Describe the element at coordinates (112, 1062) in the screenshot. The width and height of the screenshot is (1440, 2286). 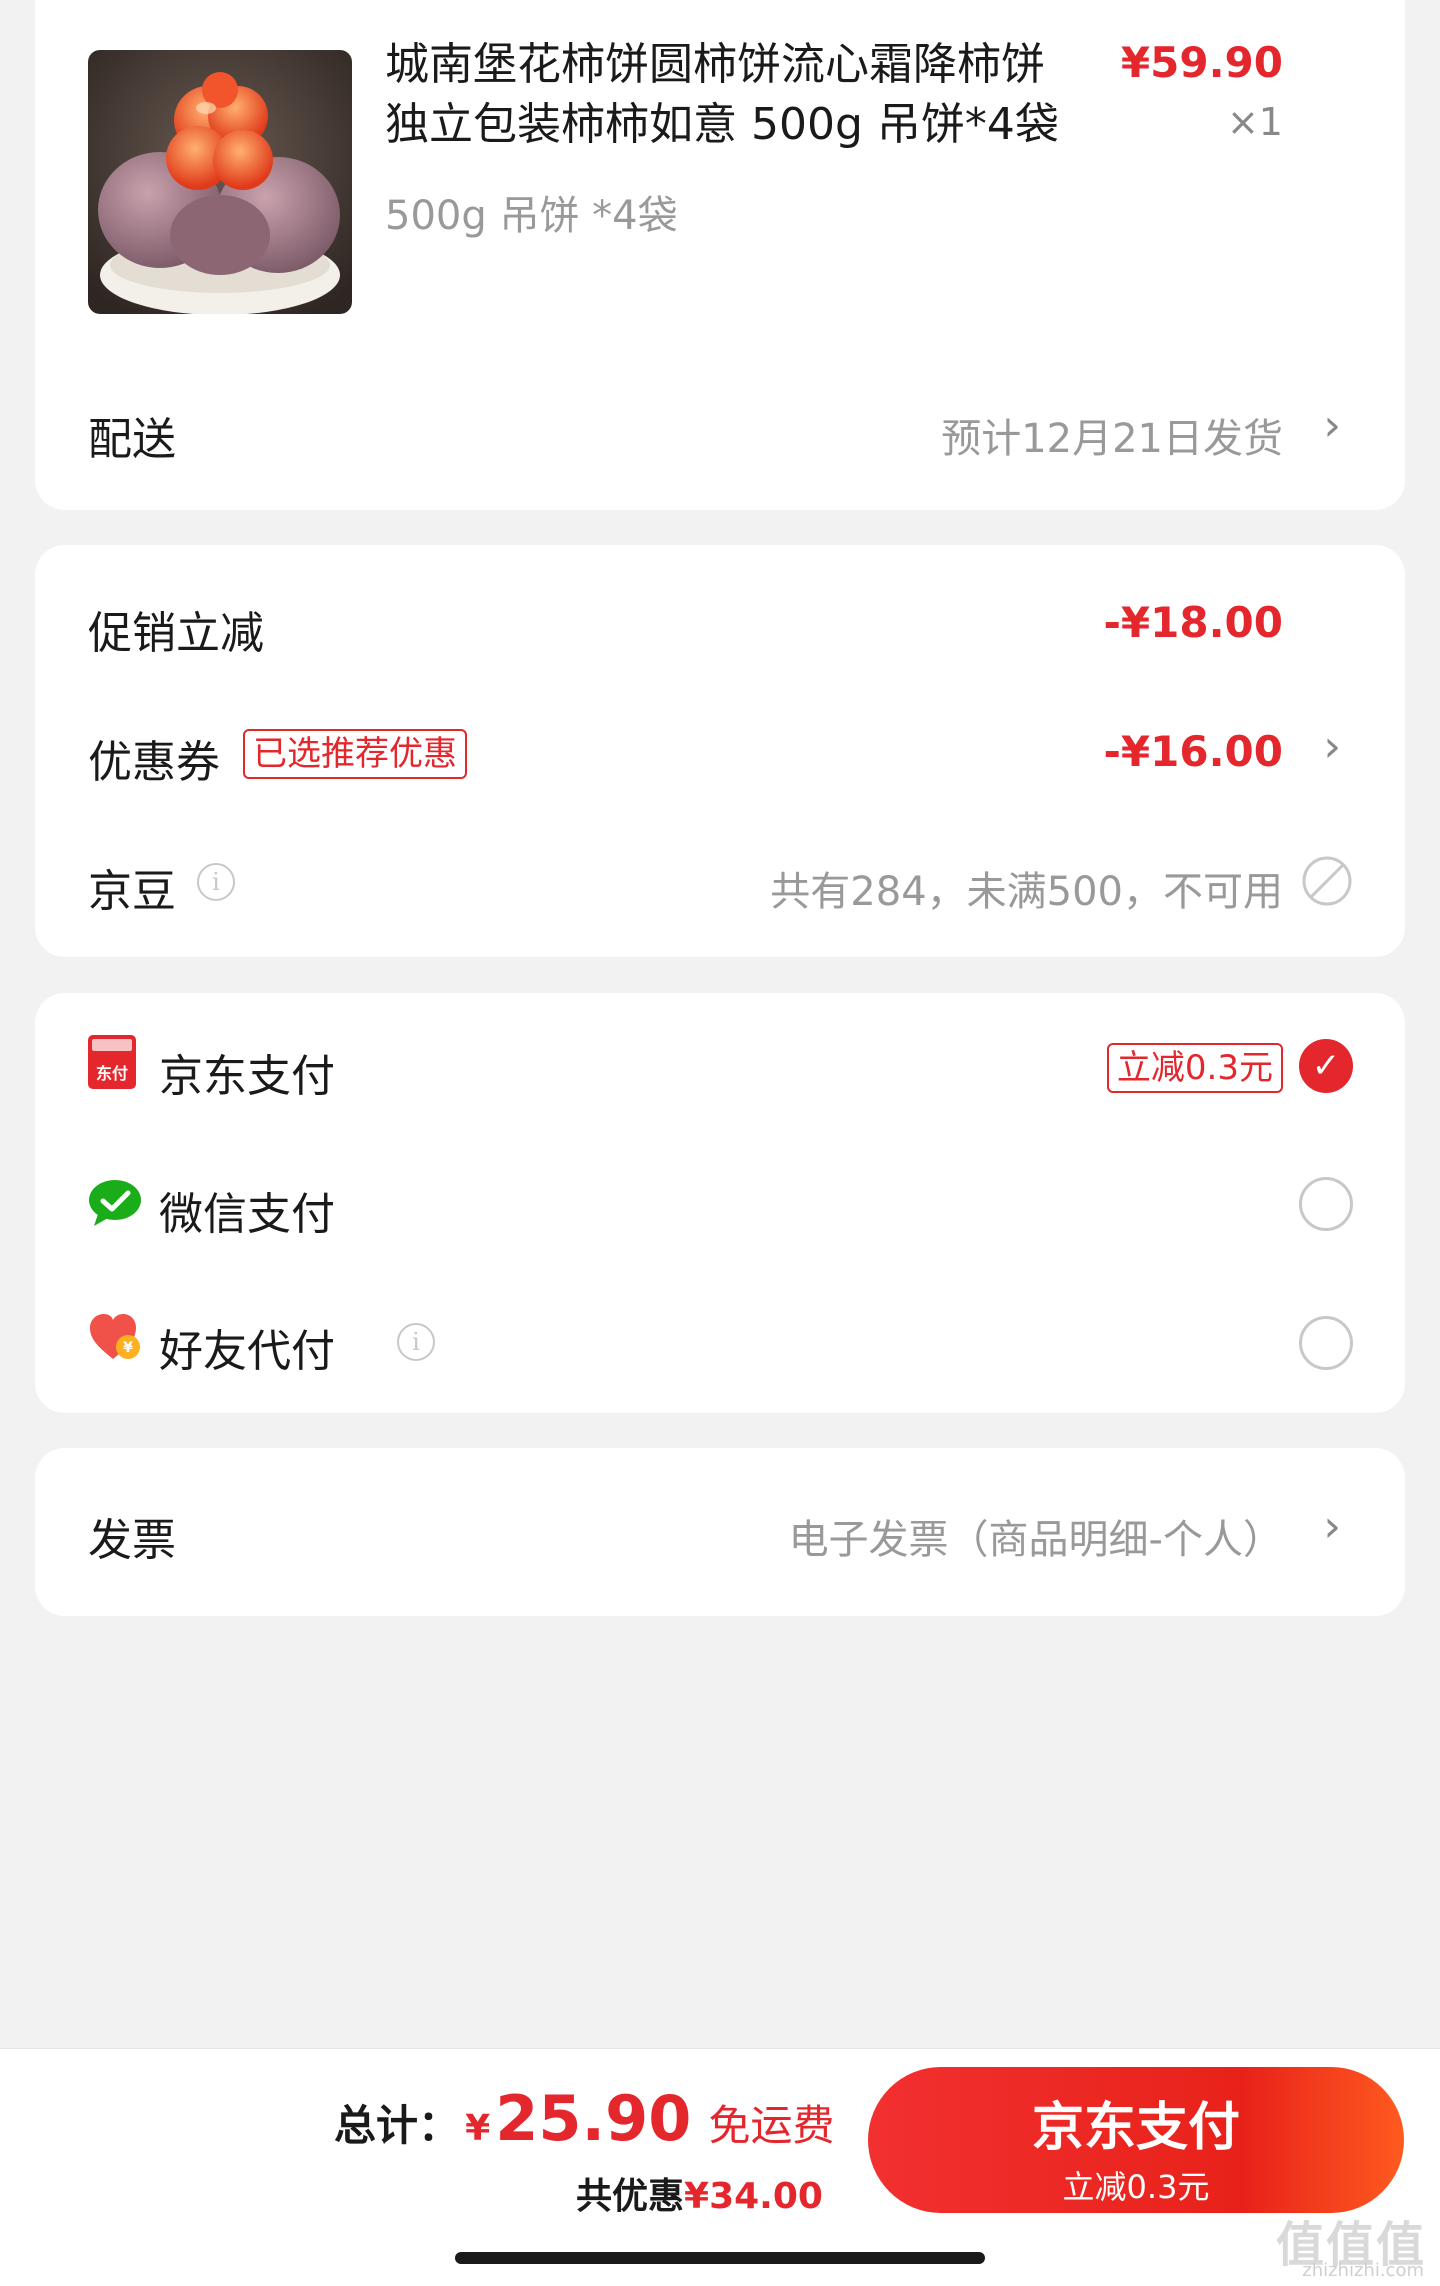
I see `jdpay-icon: 东付` at that location.